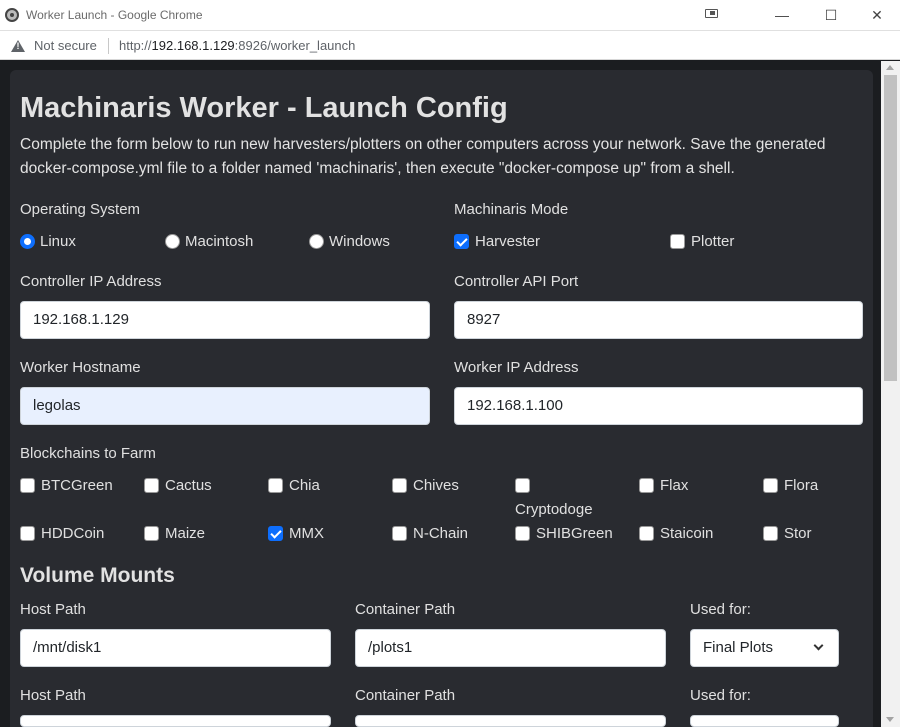  Describe the element at coordinates (12, 15) in the screenshot. I see `chrome-app-icon` at that location.